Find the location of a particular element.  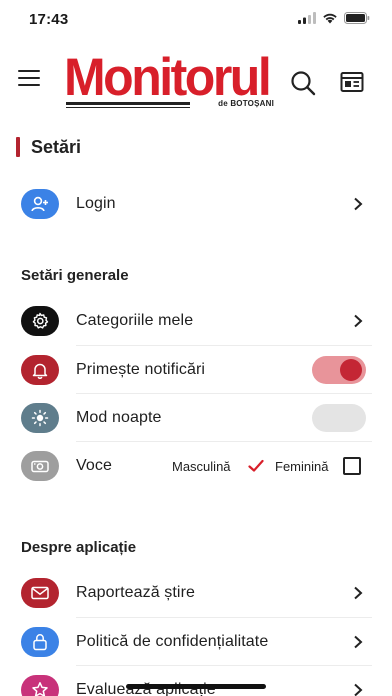

camera-icon is located at coordinates (40, 466).